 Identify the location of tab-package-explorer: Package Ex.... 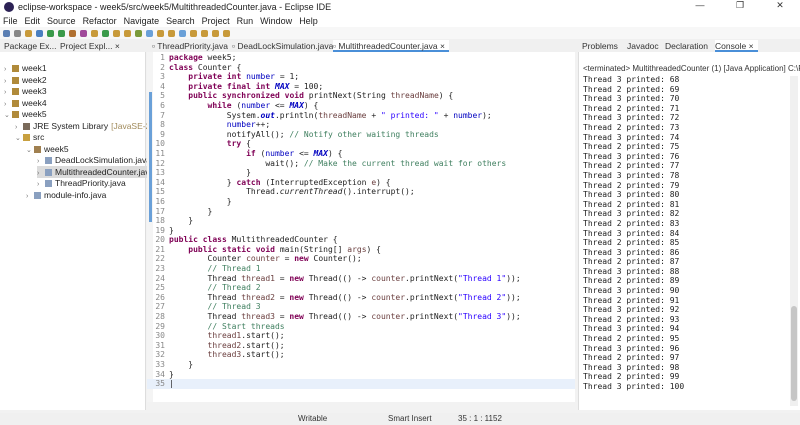
(30, 46).